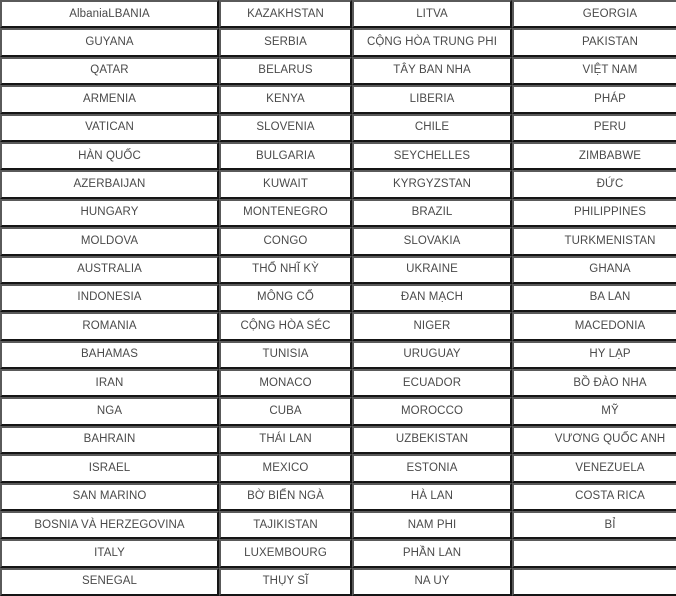  I want to click on table-cell-country: SAN MARINO, so click(109, 497).